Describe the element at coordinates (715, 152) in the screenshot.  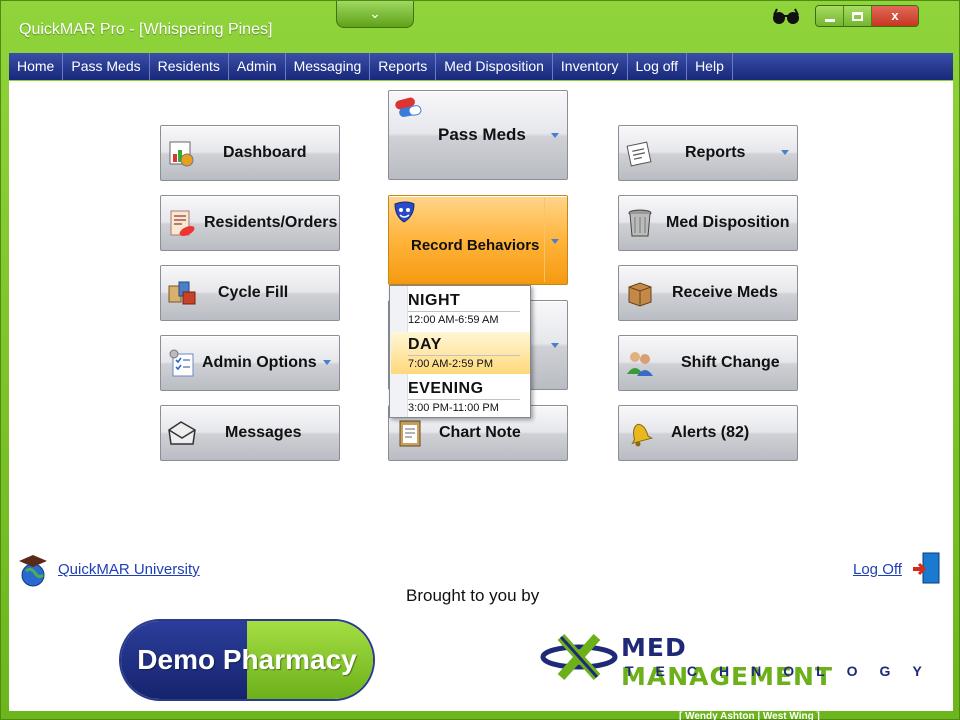
I see `reports-label: Reports` at that location.